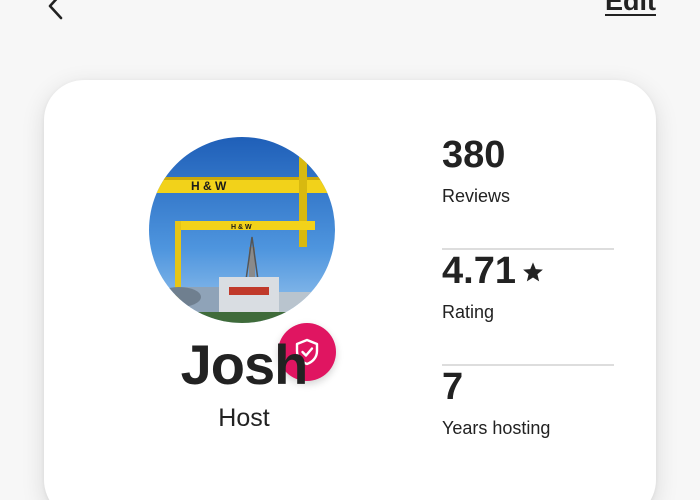 The width and height of the screenshot is (700, 500). I want to click on stat-value: 380, so click(473, 155).